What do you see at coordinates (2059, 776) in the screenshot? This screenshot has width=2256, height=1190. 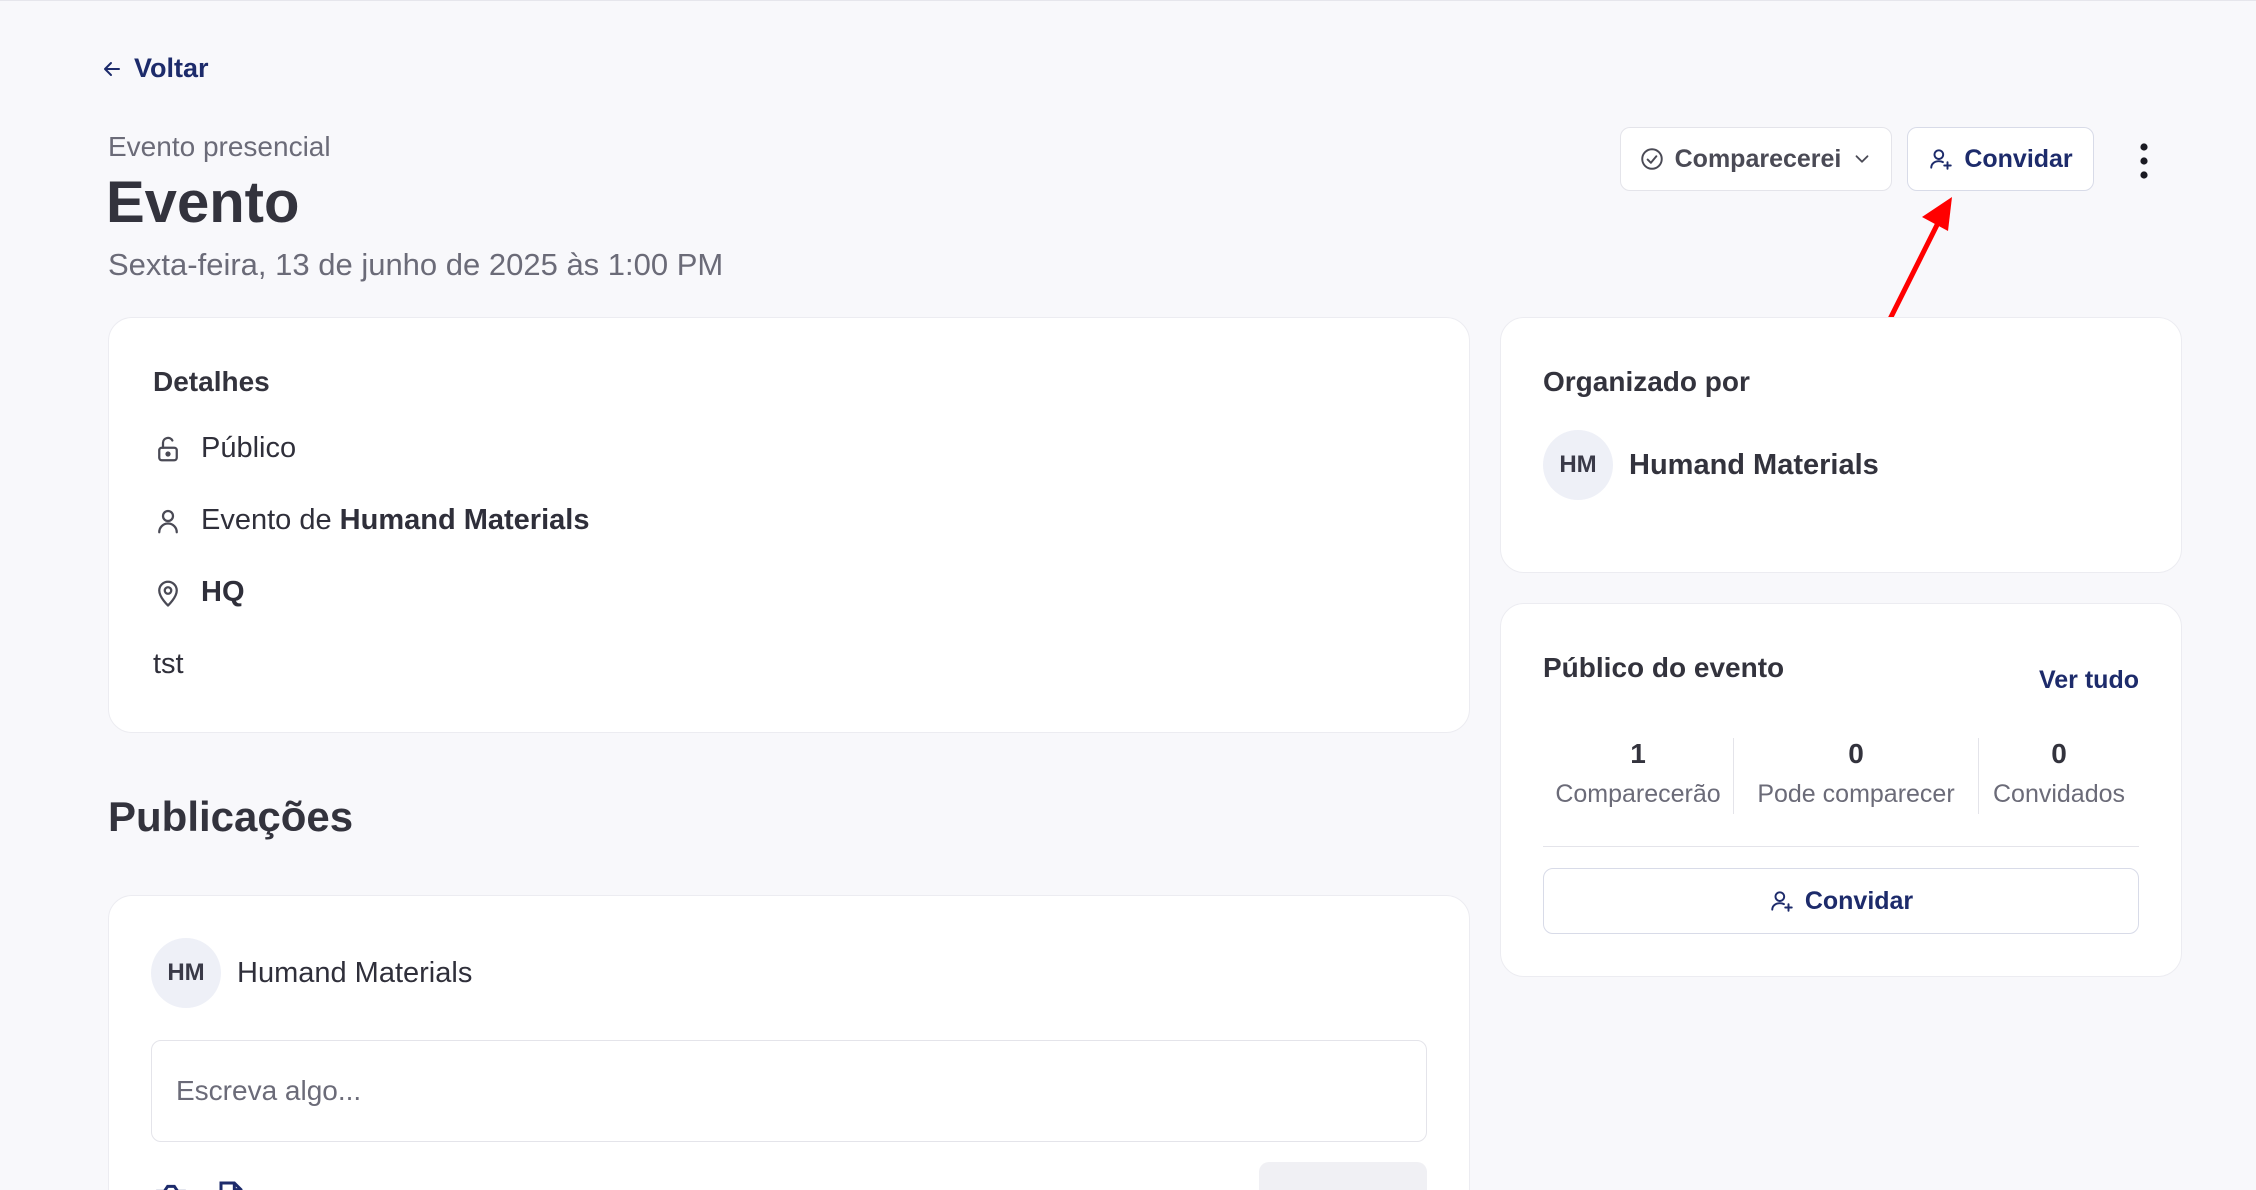 I see `stat-invited: 0 Convidados` at bounding box center [2059, 776].